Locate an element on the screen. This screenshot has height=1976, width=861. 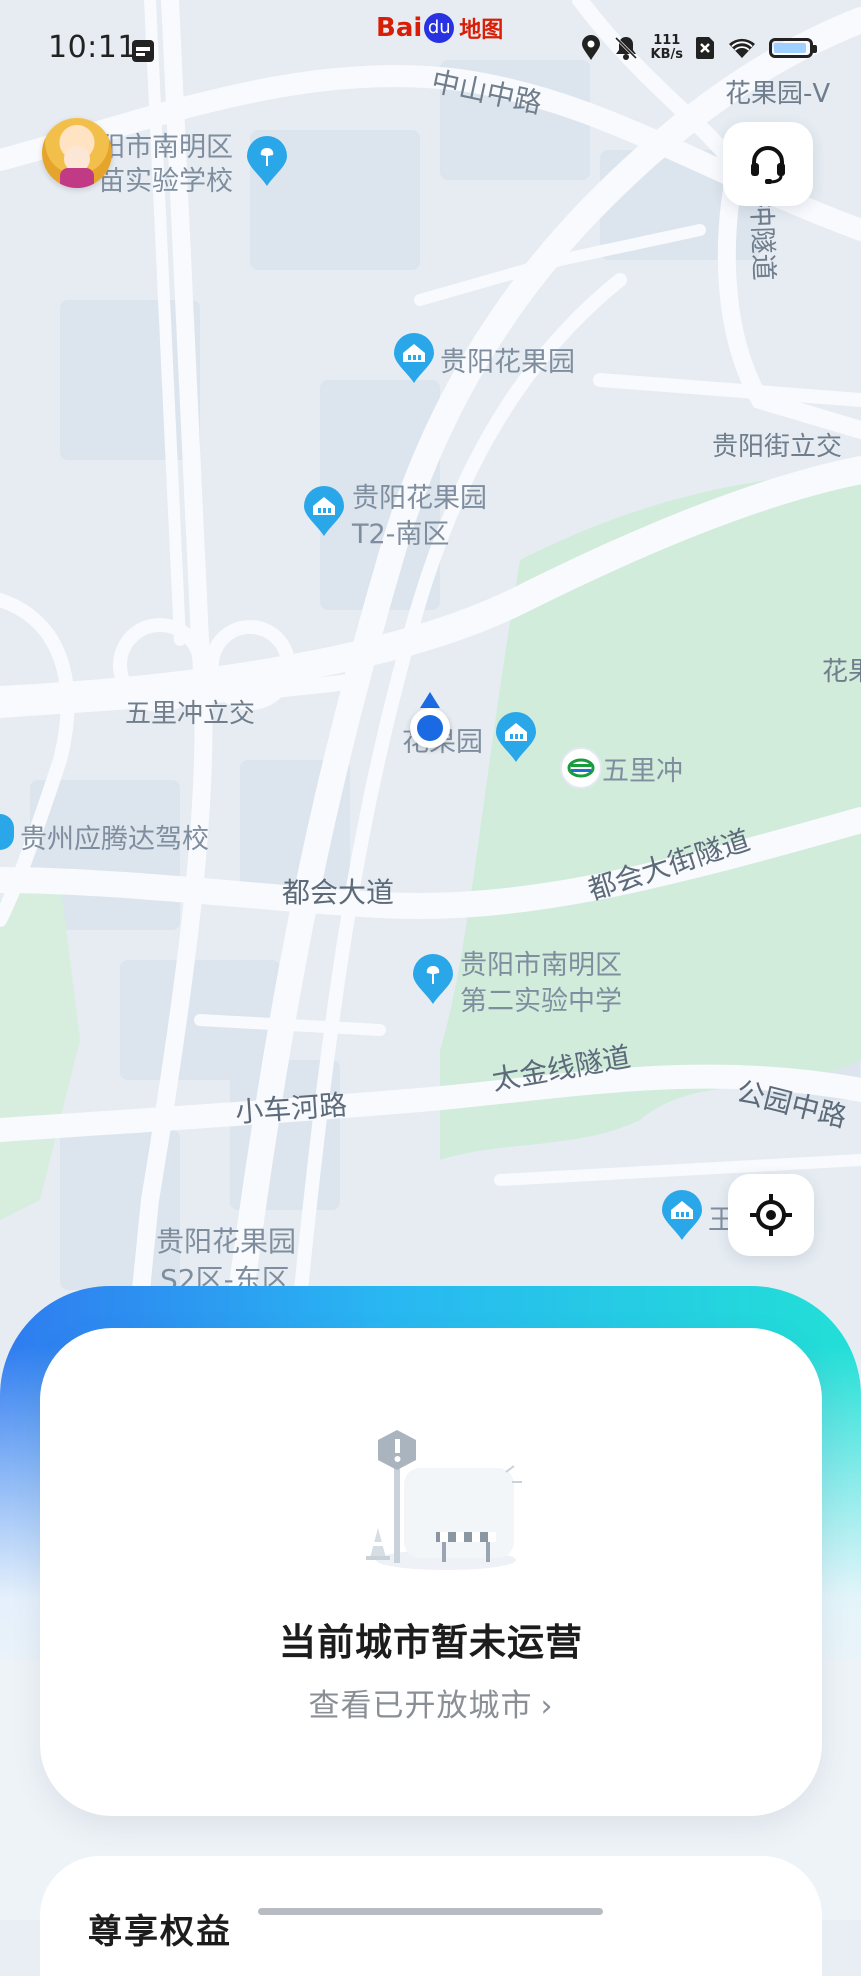
status-icons: 111 KB/s is located at coordinates (699, 48).